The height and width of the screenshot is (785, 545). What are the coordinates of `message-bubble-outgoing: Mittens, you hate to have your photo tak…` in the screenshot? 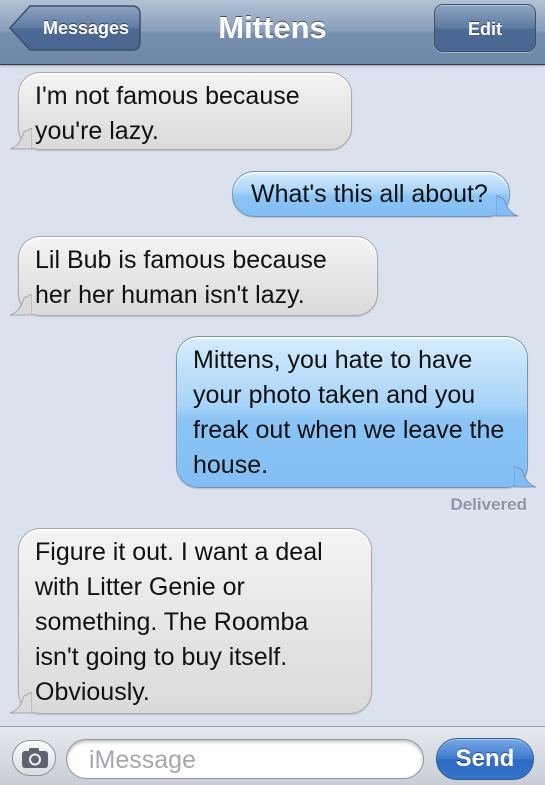 It's located at (356, 412).